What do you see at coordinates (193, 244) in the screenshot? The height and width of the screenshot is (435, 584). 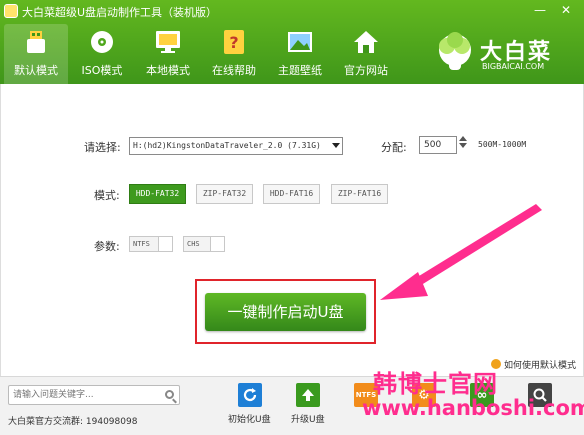 I see `toggle-label: CHS` at bounding box center [193, 244].